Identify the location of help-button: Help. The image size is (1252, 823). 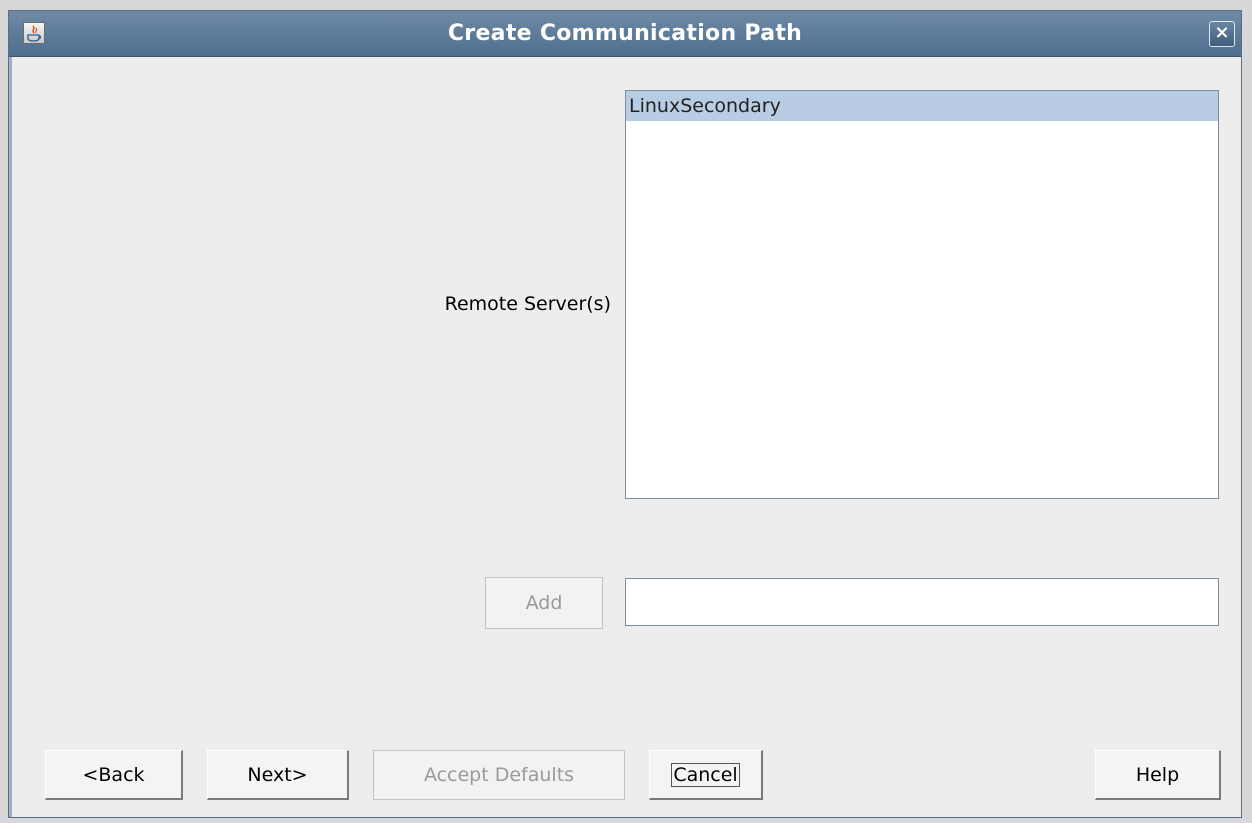
(1158, 775).